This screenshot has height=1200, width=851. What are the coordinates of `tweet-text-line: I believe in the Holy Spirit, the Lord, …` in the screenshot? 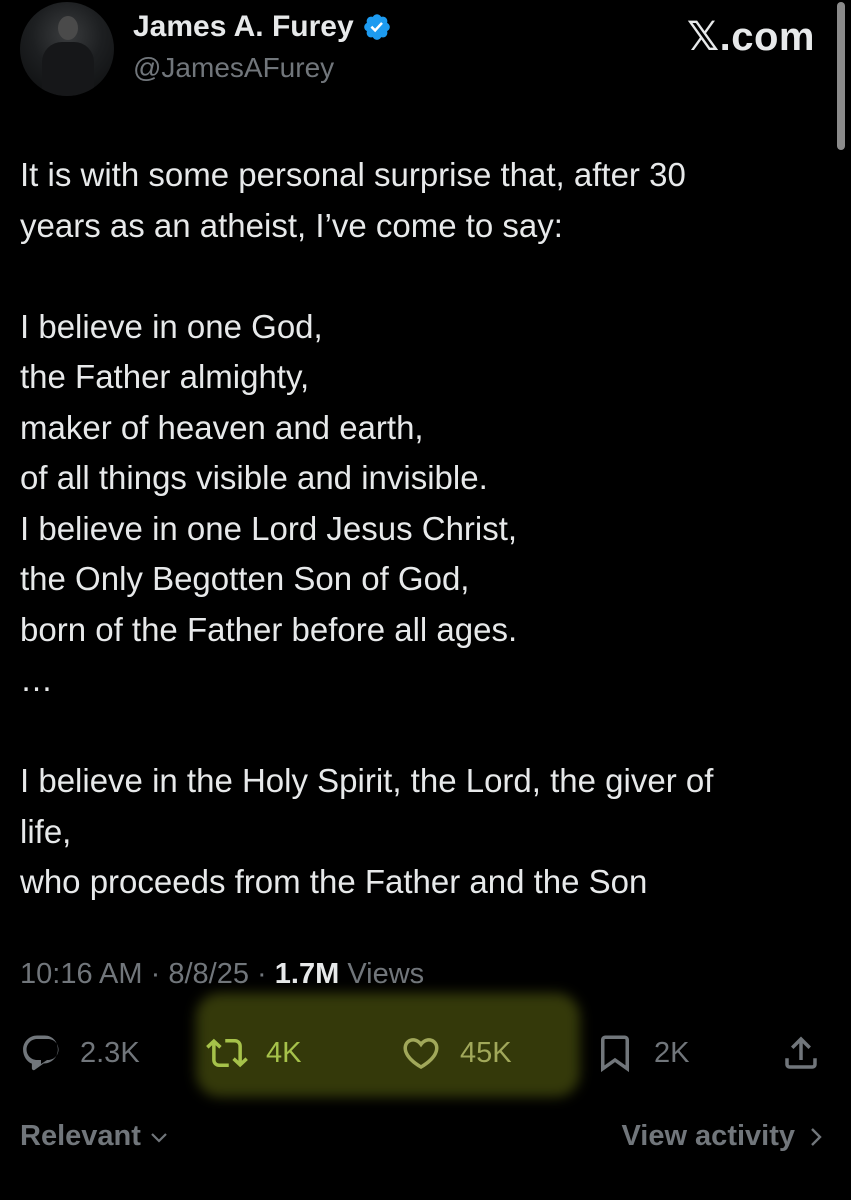 It's located at (367, 780).